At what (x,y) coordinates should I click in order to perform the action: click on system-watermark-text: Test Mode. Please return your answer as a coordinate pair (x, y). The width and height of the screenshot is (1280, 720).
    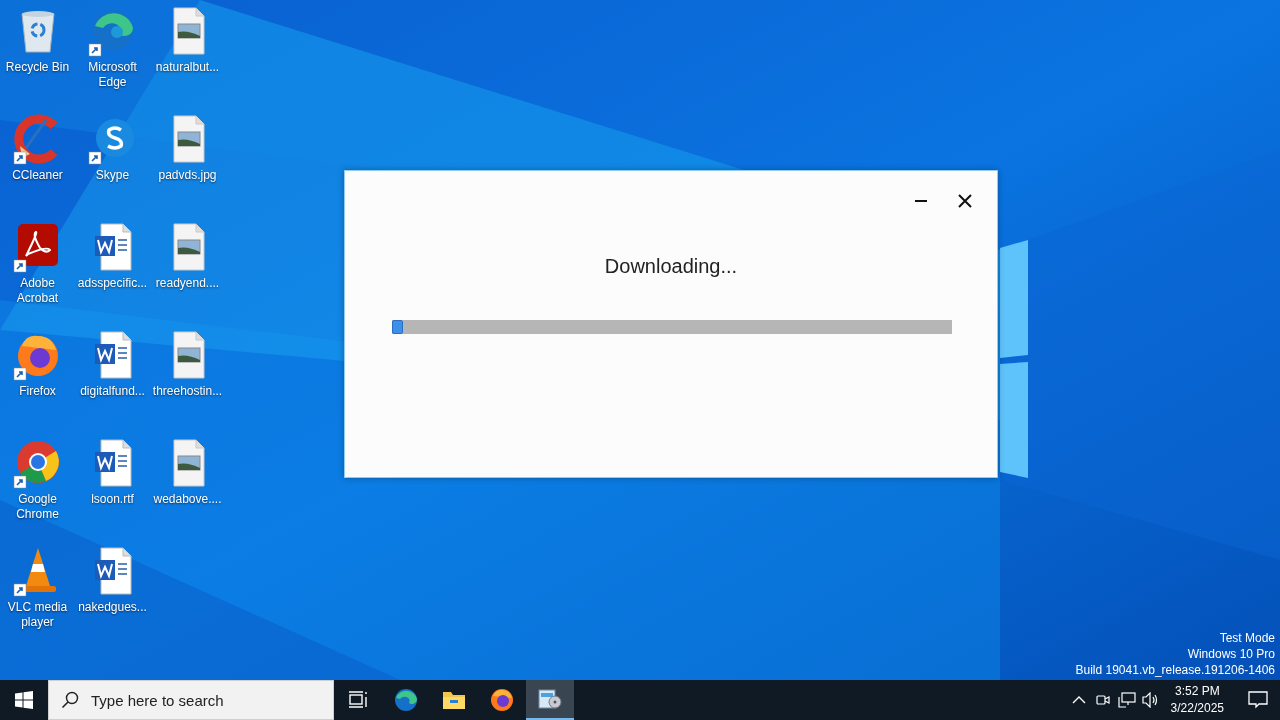
    Looking at the image, I should click on (1247, 638).